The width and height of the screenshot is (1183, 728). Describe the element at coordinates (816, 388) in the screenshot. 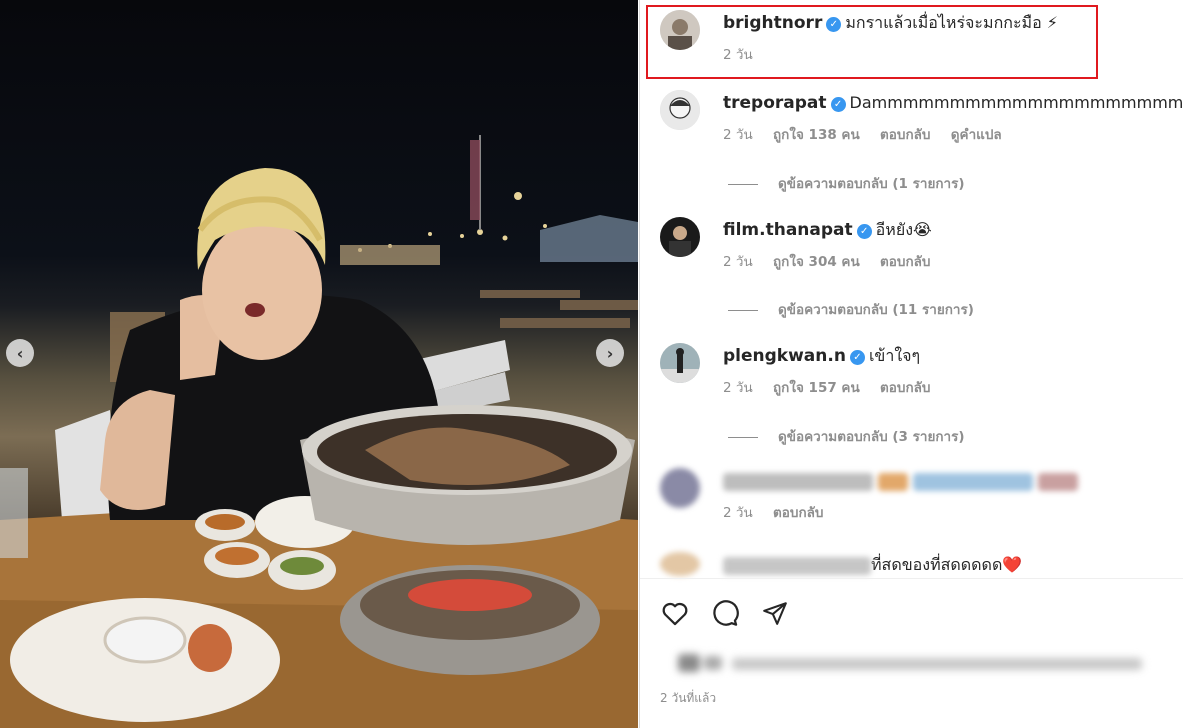

I see `comment-likes: ถูกใจ 157 คน` at that location.